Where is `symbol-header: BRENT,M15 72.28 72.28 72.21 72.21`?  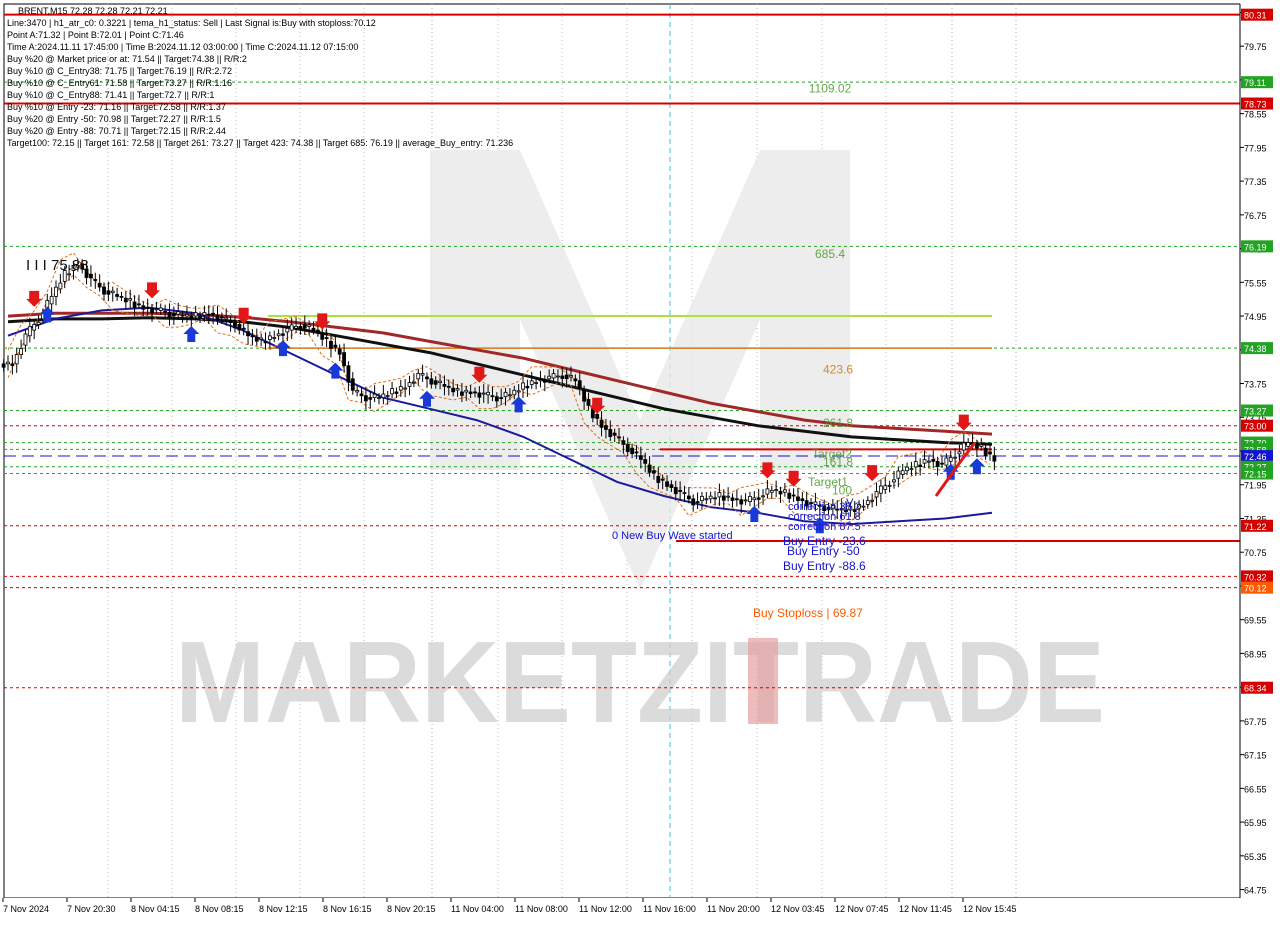 symbol-header: BRENT,M15 72.28 72.28 72.21 72.21 is located at coordinates (93, 11).